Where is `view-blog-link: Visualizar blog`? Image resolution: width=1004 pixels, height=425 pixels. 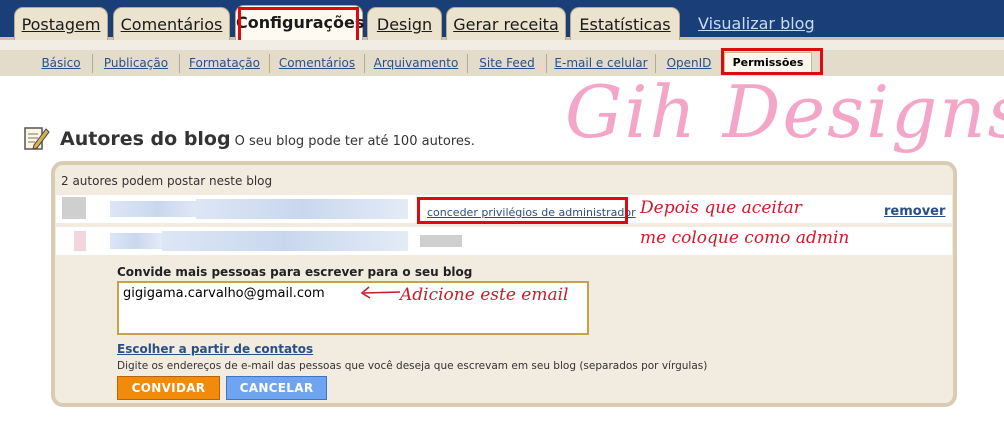
view-blog-link: Visualizar blog is located at coordinates (756, 23).